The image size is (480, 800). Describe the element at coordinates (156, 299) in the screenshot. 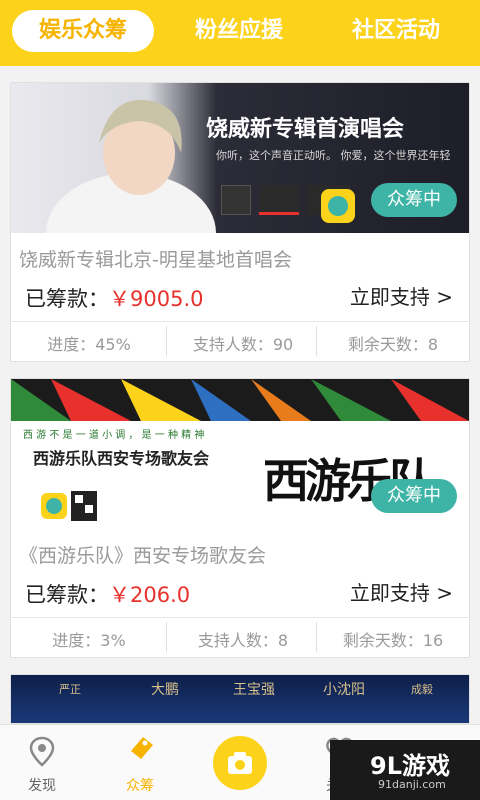

I see `raised-value: ￥9005.0` at that location.